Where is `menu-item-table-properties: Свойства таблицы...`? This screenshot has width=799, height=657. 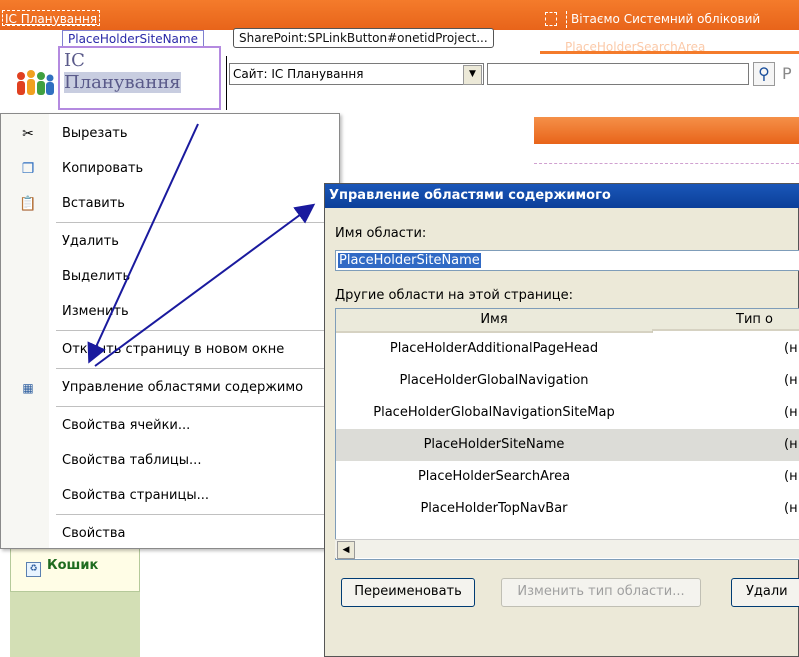
menu-item-table-properties: Свойства таблицы... is located at coordinates (170, 461).